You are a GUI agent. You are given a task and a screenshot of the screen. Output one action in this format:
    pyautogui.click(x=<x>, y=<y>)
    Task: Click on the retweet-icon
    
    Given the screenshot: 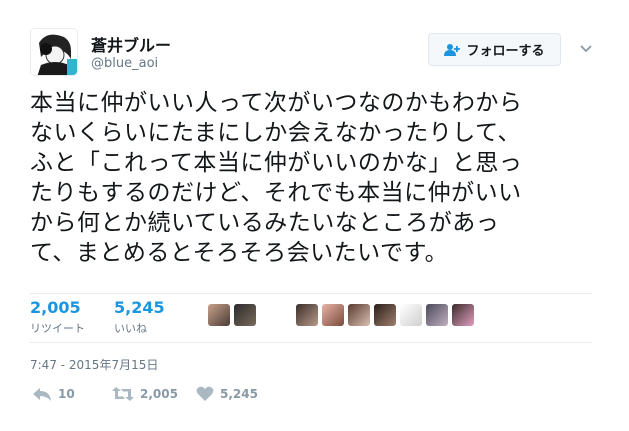 What is the action you would take?
    pyautogui.click(x=123, y=394)
    